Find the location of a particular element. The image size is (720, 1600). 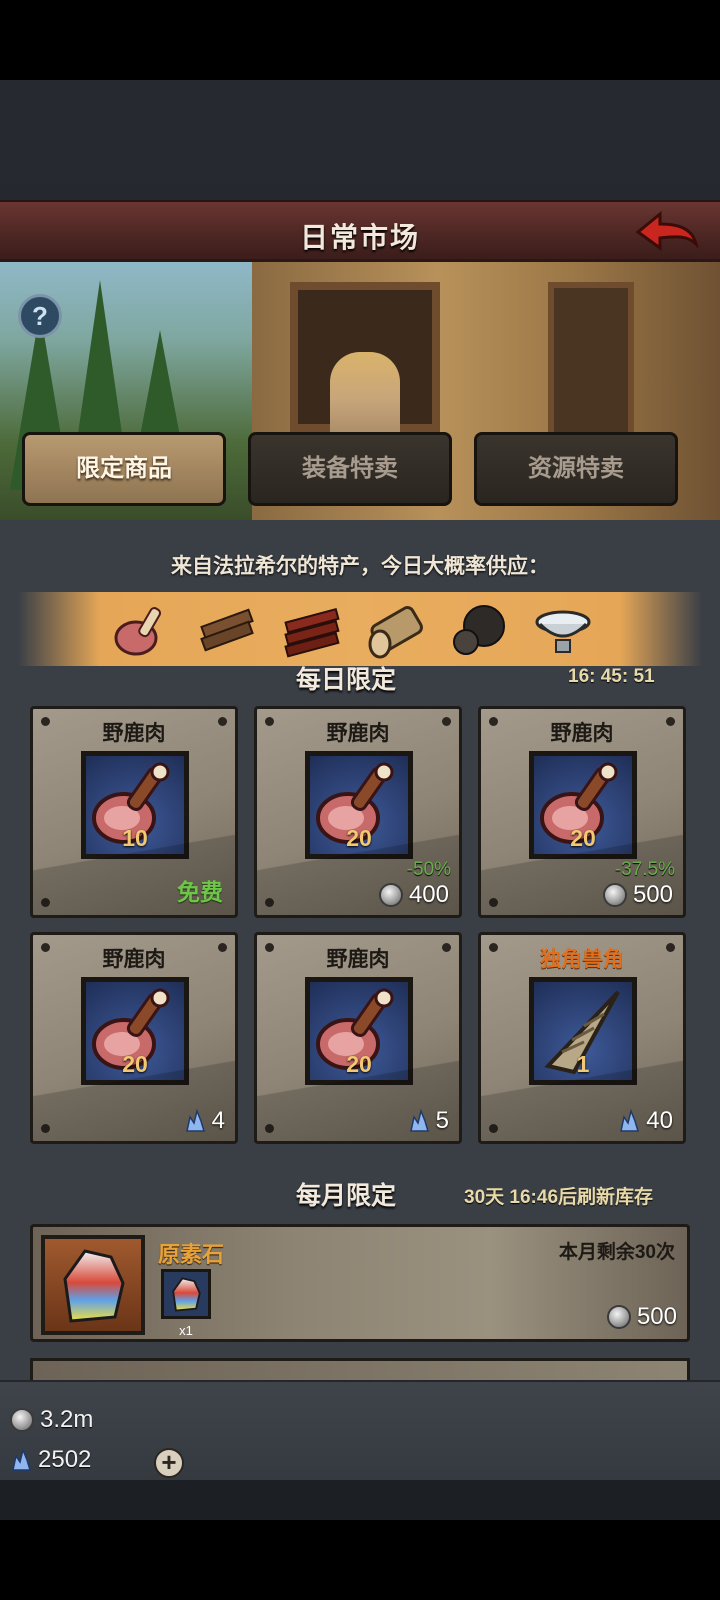

discount-label: -50% is located at coordinates (428, 869).